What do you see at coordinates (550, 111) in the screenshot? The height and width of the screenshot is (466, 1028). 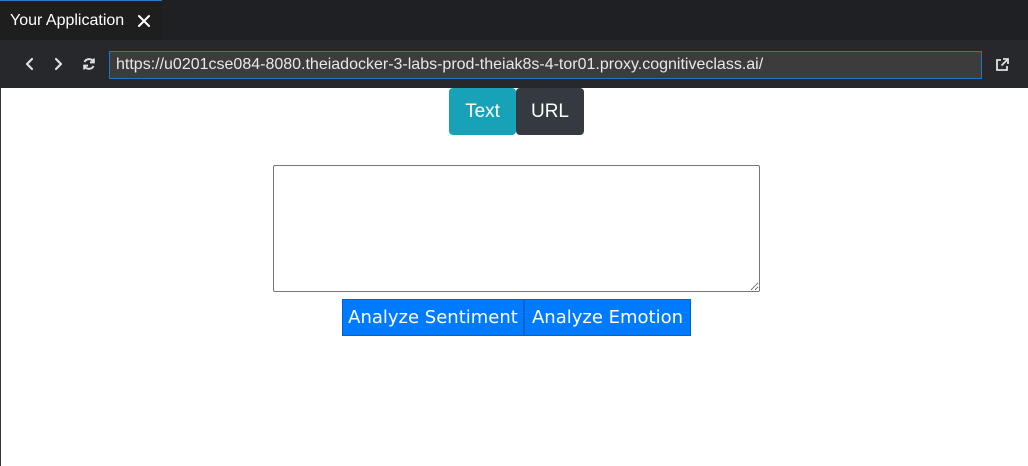 I see `url-mode-button: URL` at bounding box center [550, 111].